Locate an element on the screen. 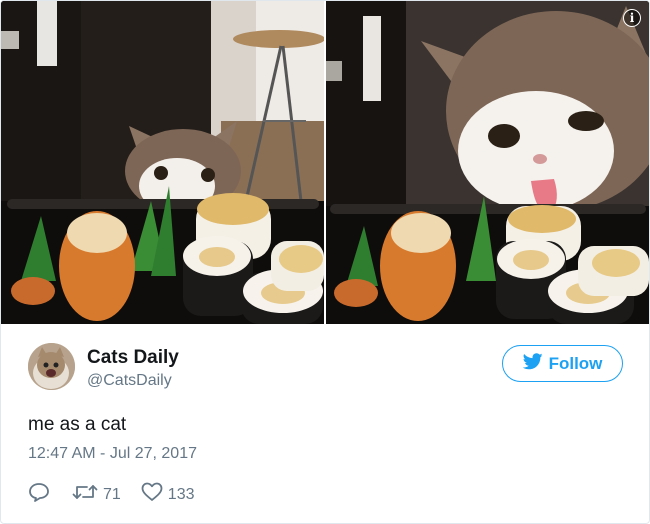 The height and width of the screenshot is (524, 650). tweet-actions: 71 133 is located at coordinates (111, 494).